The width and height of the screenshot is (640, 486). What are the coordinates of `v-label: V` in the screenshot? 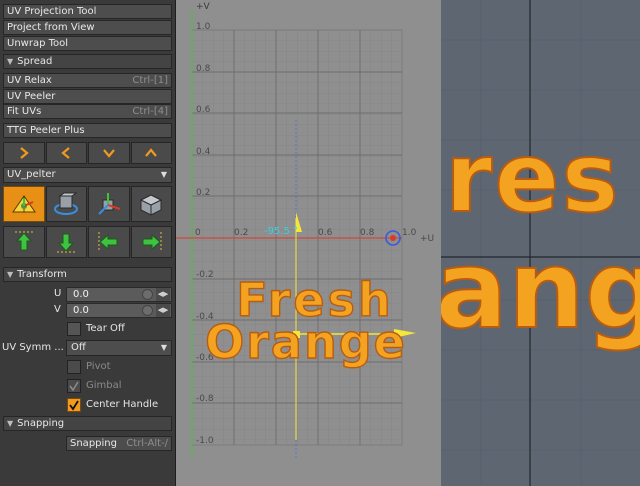 It's located at (57, 309).